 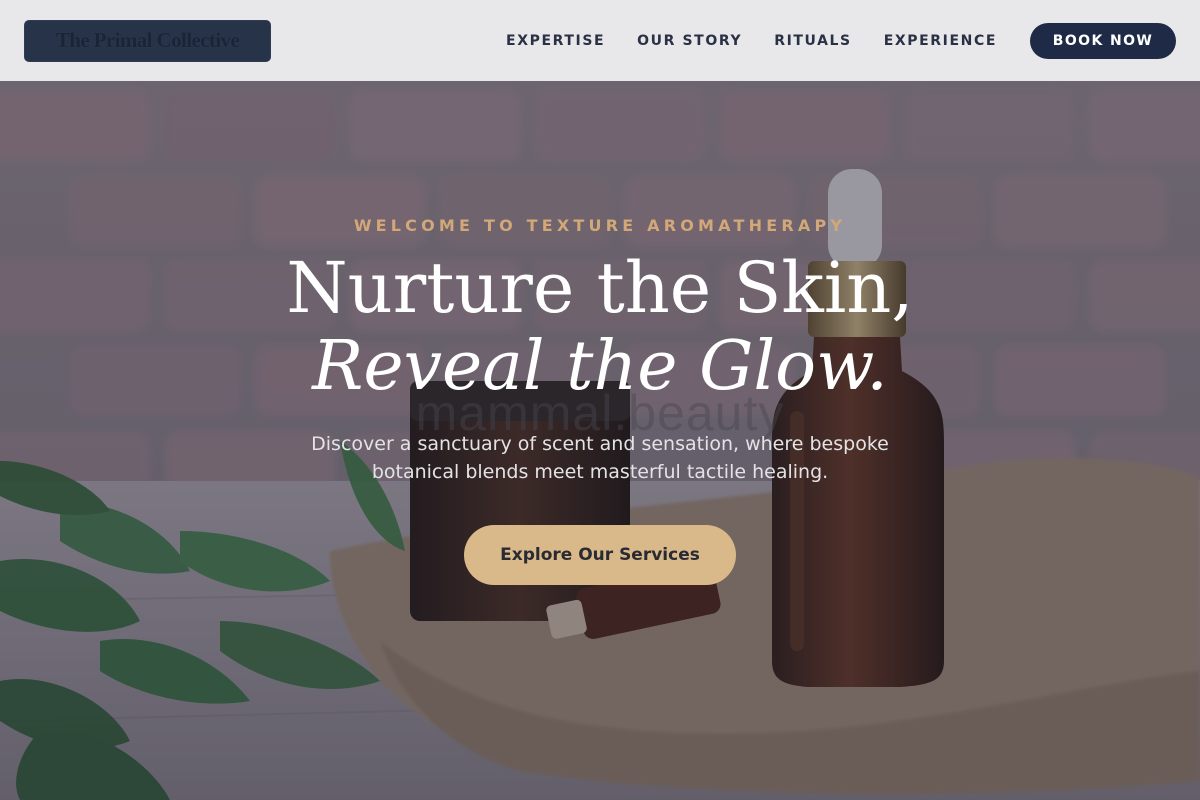 I want to click on hero-headline: Nurture the Skin,, so click(x=600, y=288).